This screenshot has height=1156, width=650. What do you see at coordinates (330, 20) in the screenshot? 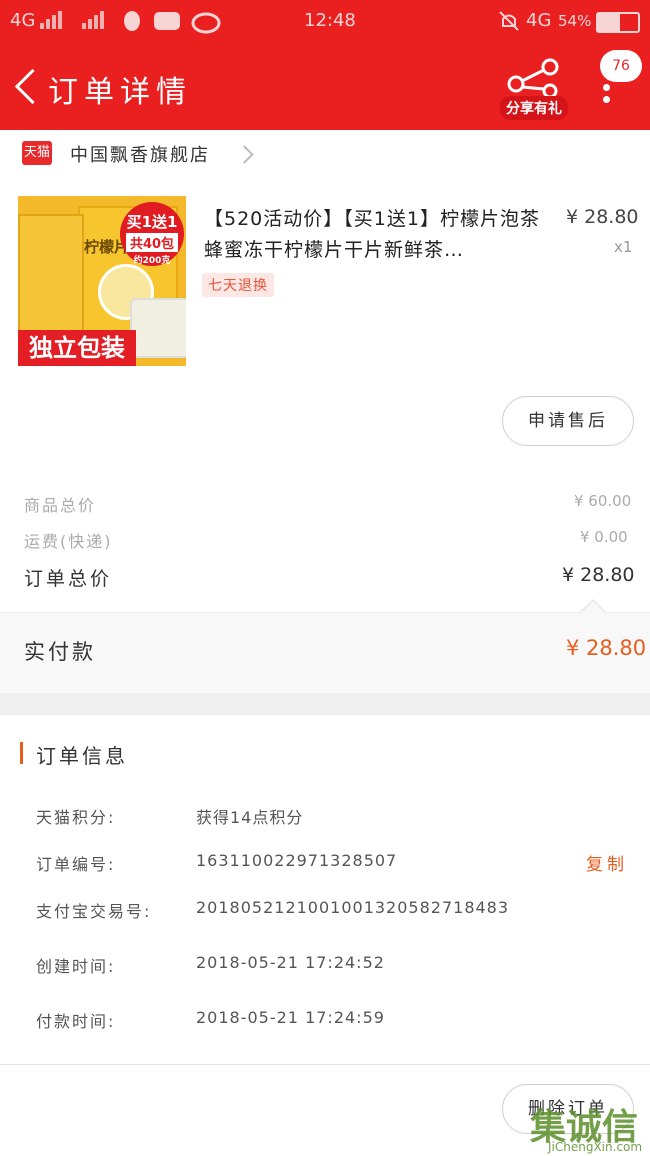
I see `status-time: 12:48` at bounding box center [330, 20].